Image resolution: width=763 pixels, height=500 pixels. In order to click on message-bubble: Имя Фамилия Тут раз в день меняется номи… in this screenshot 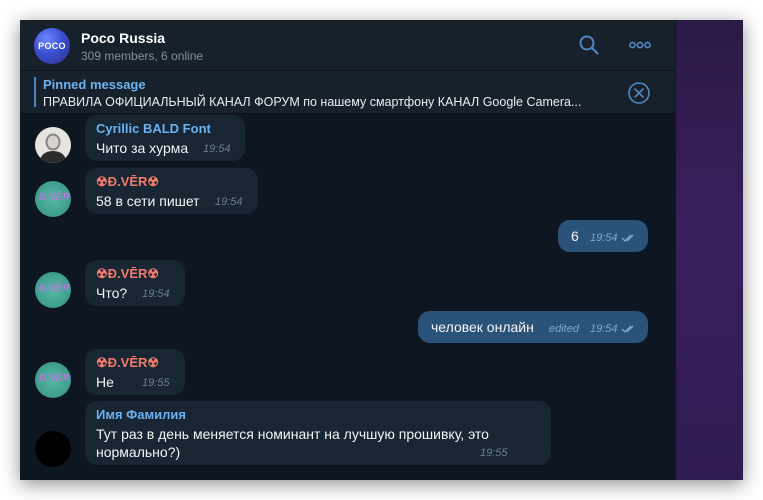, I will do `click(318, 433)`.